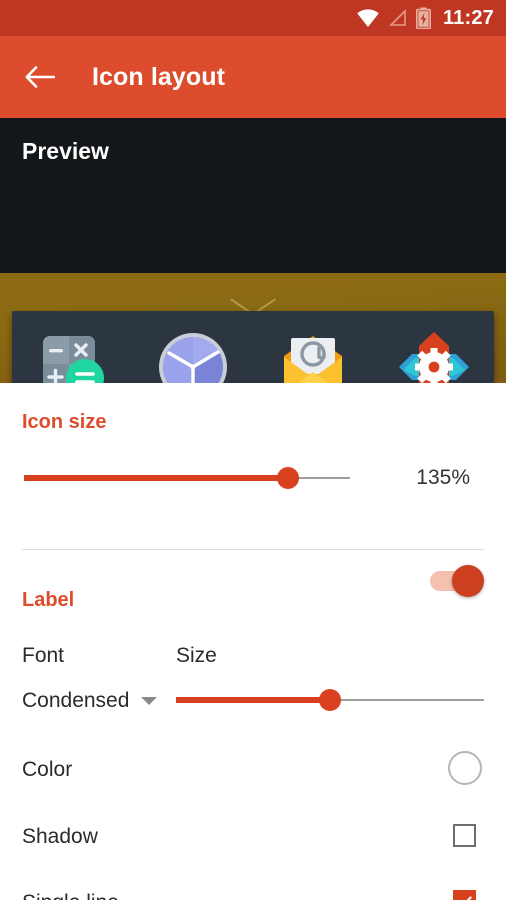 This screenshot has height=900, width=506. What do you see at coordinates (60, 836) in the screenshot?
I see `shadow-label: Shadow` at bounding box center [60, 836].